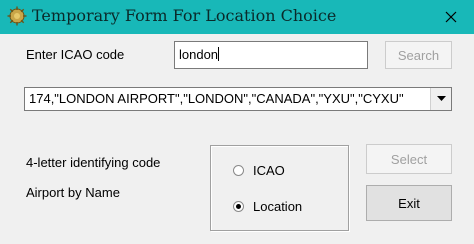  I want to click on radio-location-circle, so click(238, 206).